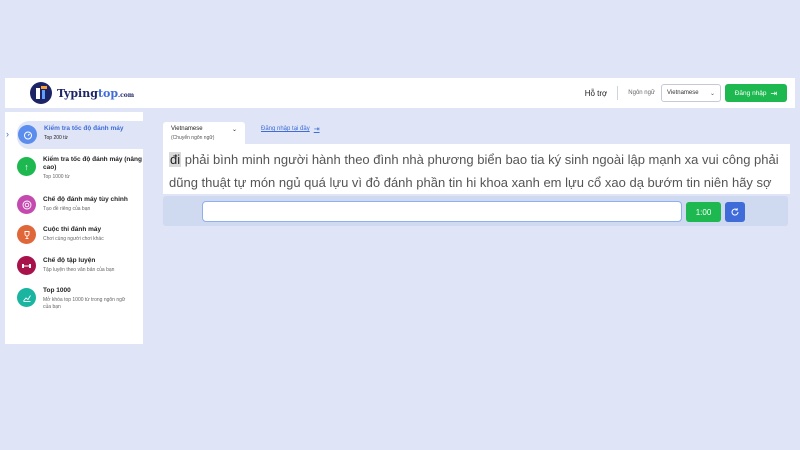 The image size is (800, 450). What do you see at coordinates (26, 265) in the screenshot?
I see `dumbbell-icon` at bounding box center [26, 265].